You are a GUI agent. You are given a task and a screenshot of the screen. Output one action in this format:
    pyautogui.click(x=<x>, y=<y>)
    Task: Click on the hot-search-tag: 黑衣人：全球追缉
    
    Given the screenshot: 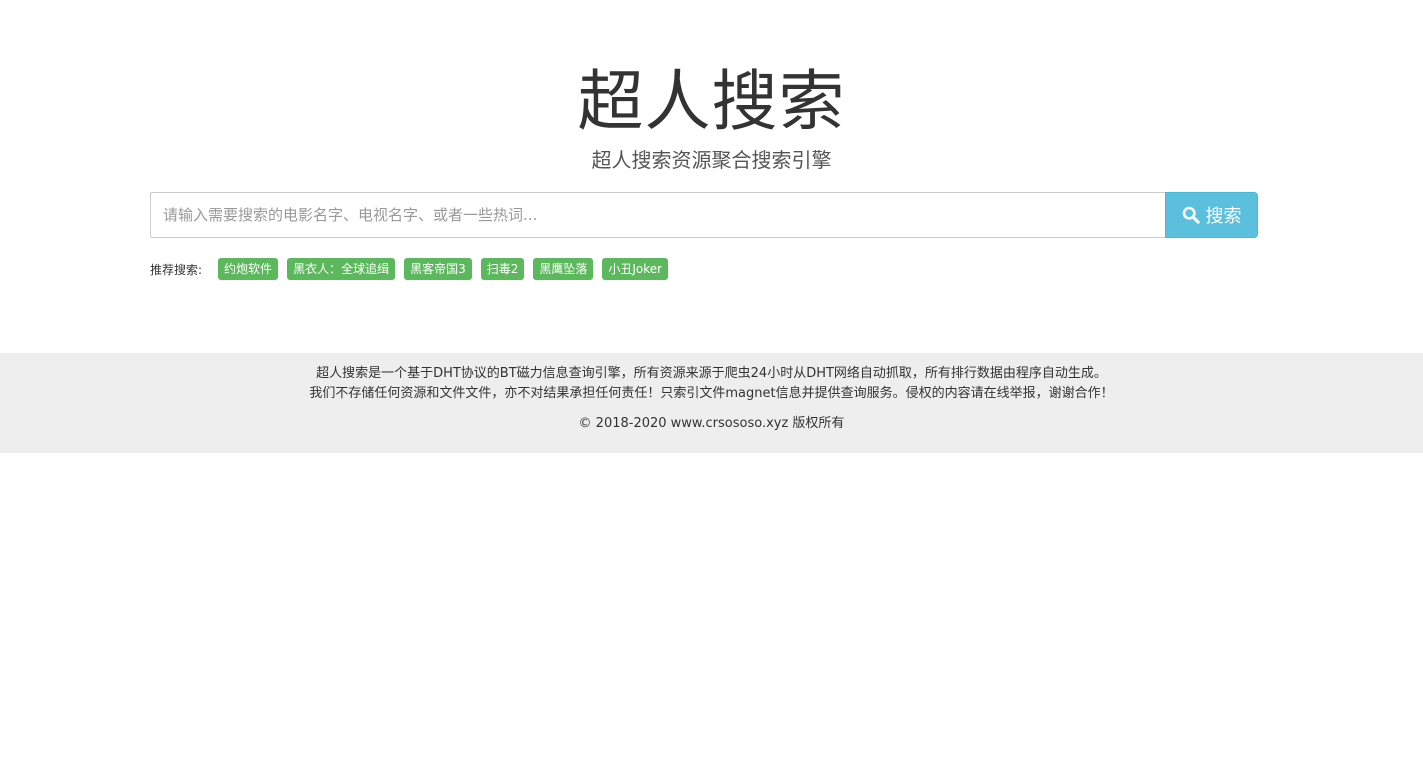 What is the action you would take?
    pyautogui.click(x=341, y=269)
    